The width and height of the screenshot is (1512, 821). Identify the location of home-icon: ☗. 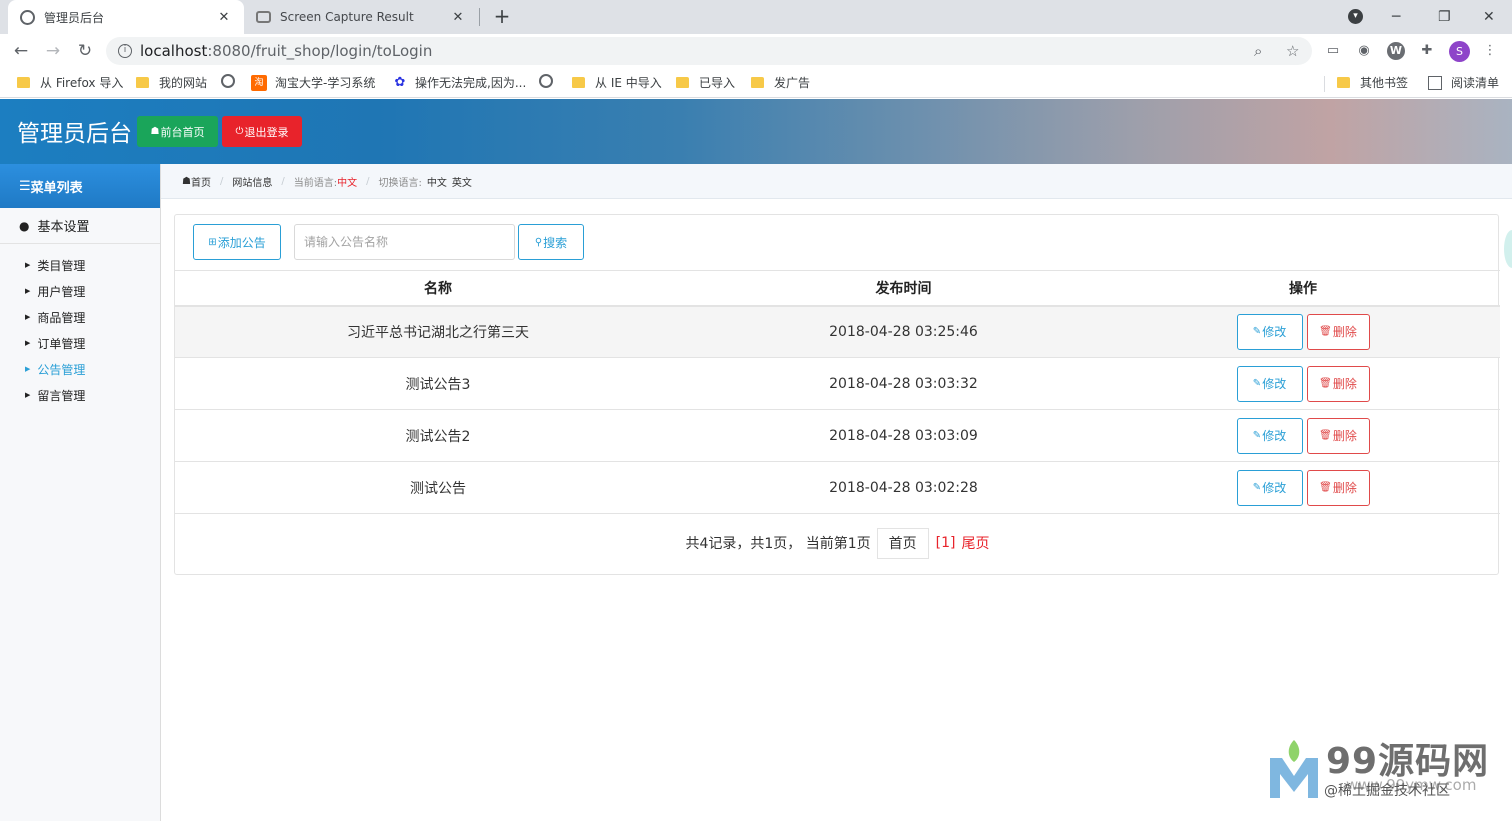
(186, 181).